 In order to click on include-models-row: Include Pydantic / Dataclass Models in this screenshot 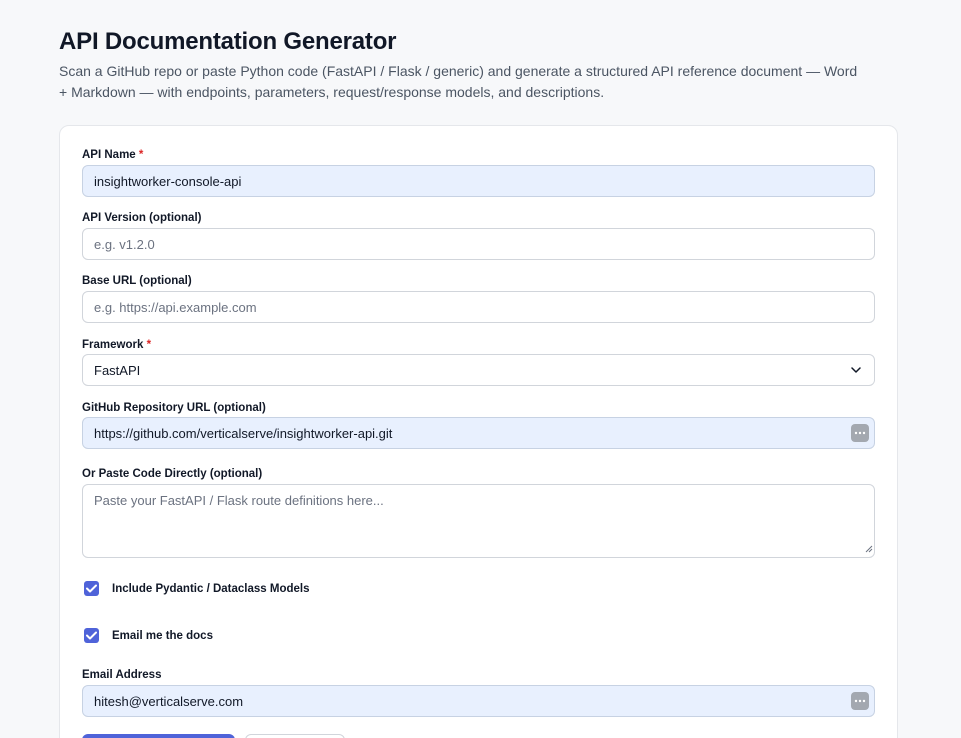, I will do `click(196, 588)`.